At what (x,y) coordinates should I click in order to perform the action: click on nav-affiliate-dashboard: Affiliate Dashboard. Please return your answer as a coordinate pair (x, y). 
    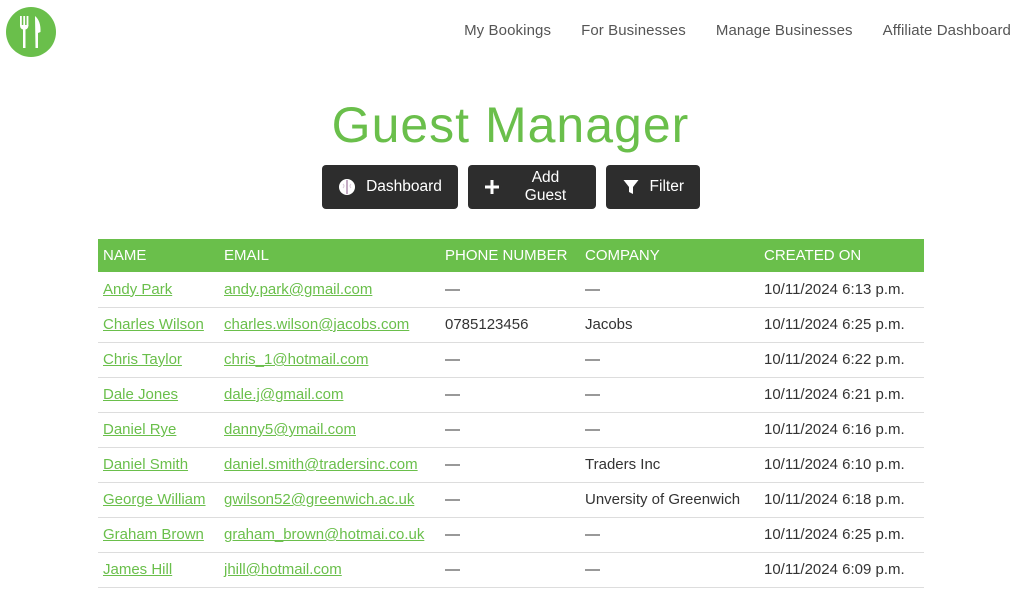
    Looking at the image, I should click on (947, 30).